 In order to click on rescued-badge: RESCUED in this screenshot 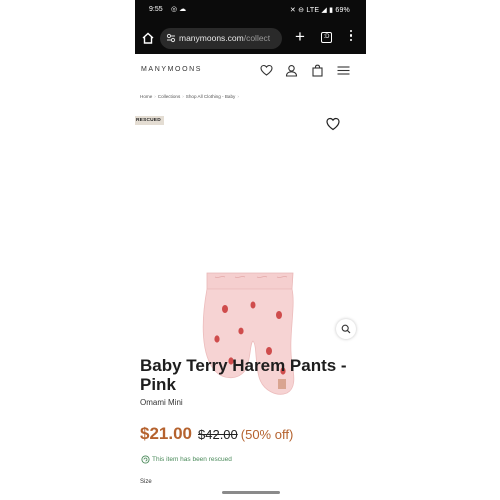, I will do `click(149, 120)`.